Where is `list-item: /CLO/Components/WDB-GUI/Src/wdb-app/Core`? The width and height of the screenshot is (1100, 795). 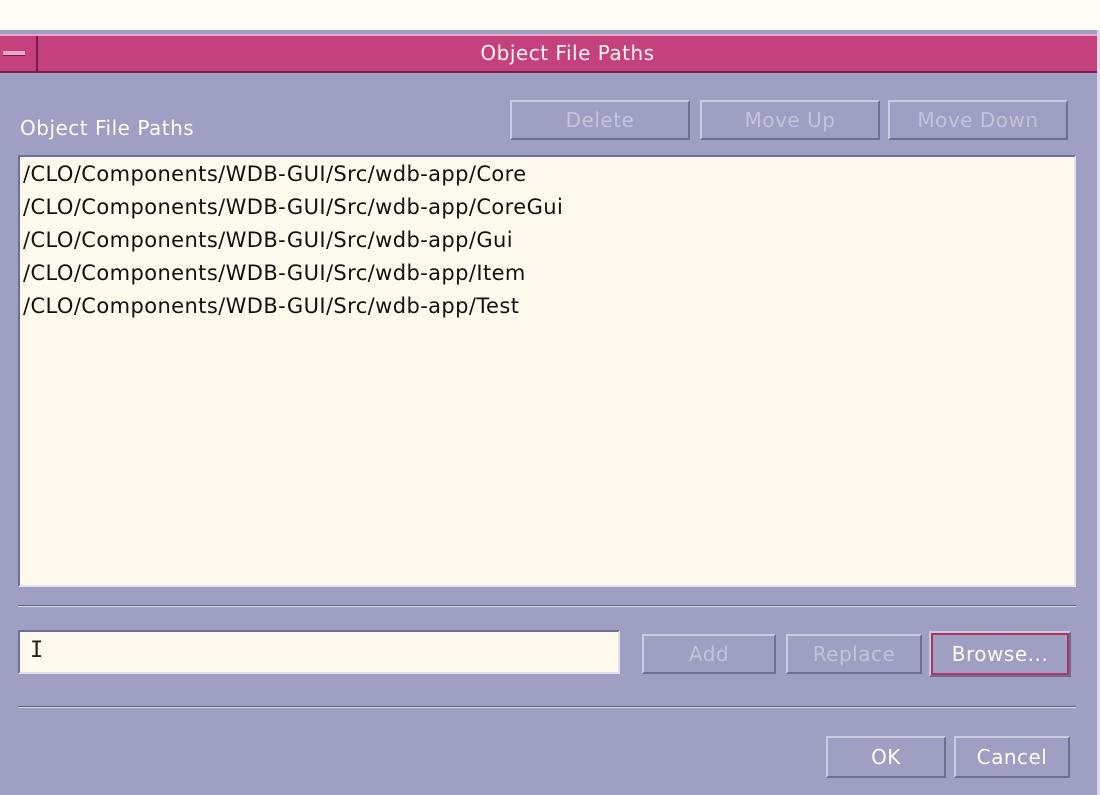 list-item: /CLO/Components/WDB-GUI/Src/wdb-app/Core is located at coordinates (548, 175).